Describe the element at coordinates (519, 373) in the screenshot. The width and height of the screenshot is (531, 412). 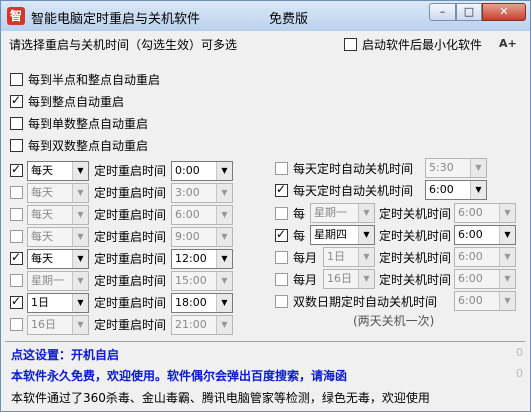
I see `counter-bottom: 0` at that location.